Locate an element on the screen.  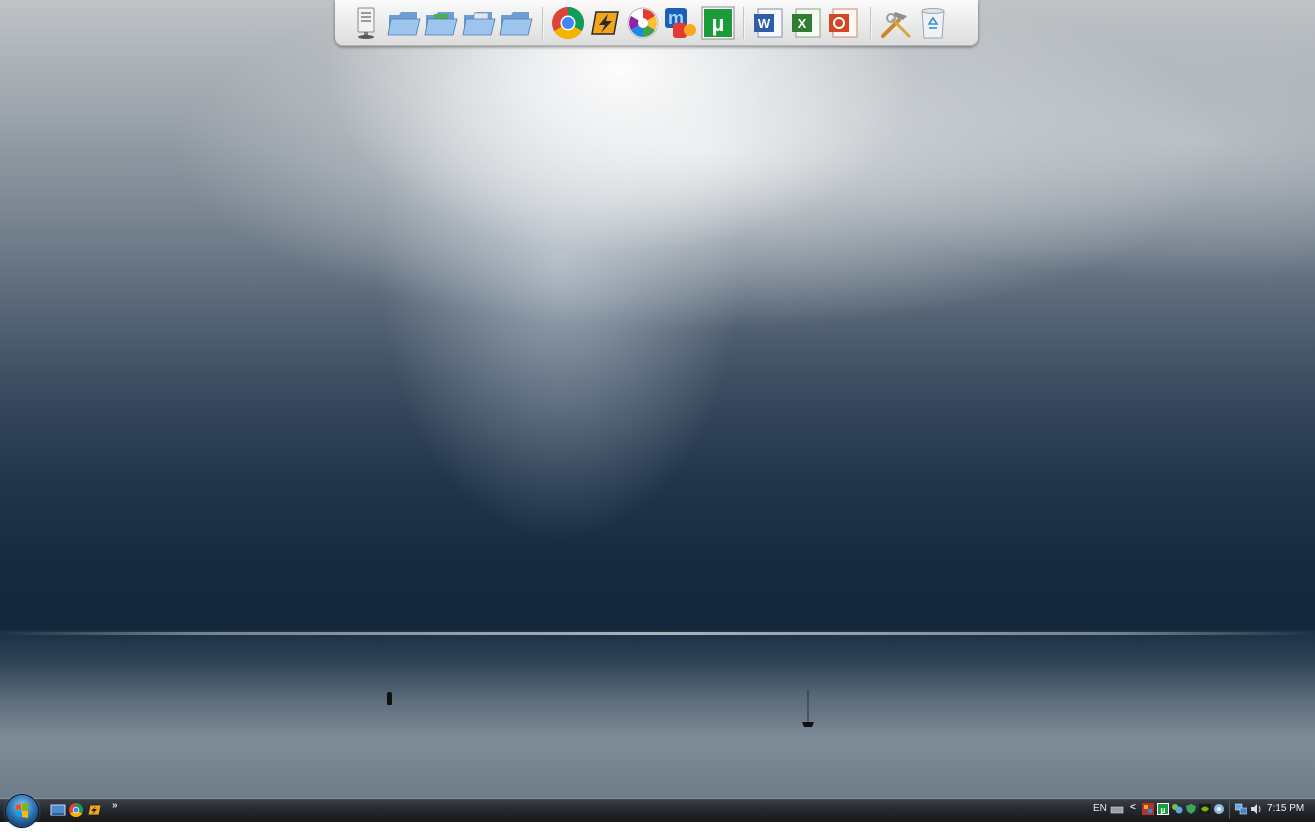
svg-text: W is located at coordinates (764, 23).